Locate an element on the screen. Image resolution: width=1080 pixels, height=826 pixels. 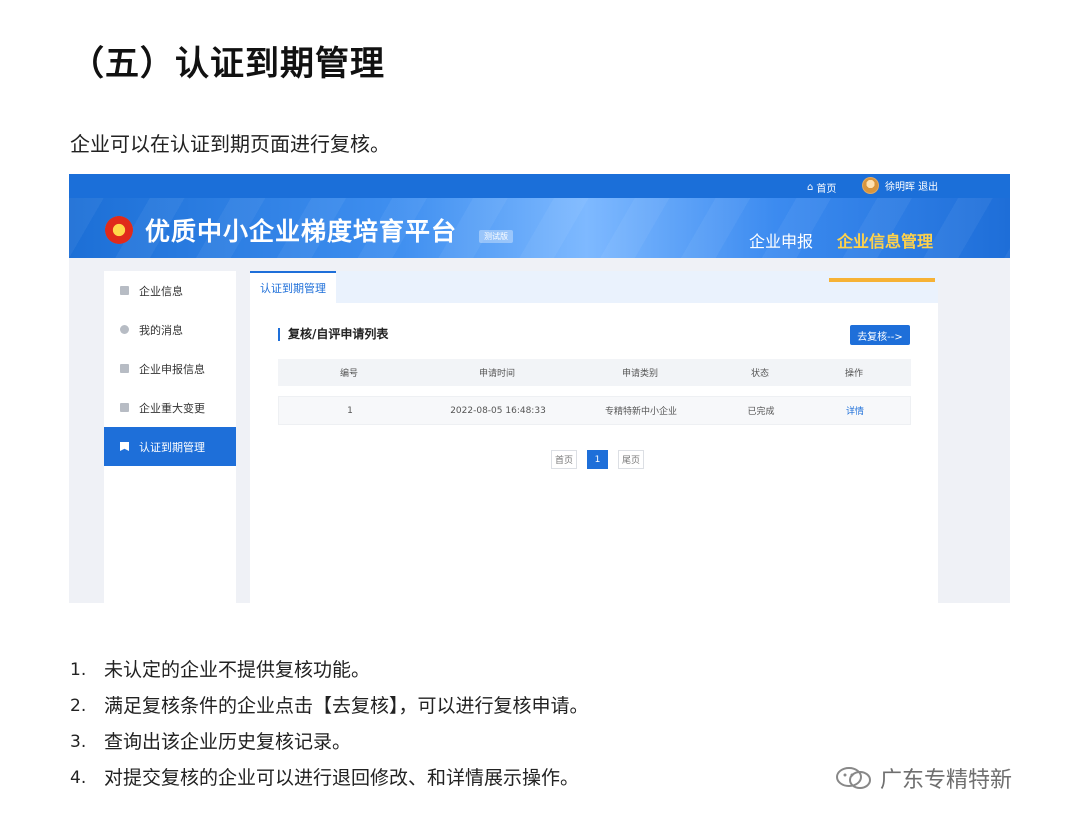
site-title: 优质中小企业梯度培育平台 is located at coordinates (301, 231).